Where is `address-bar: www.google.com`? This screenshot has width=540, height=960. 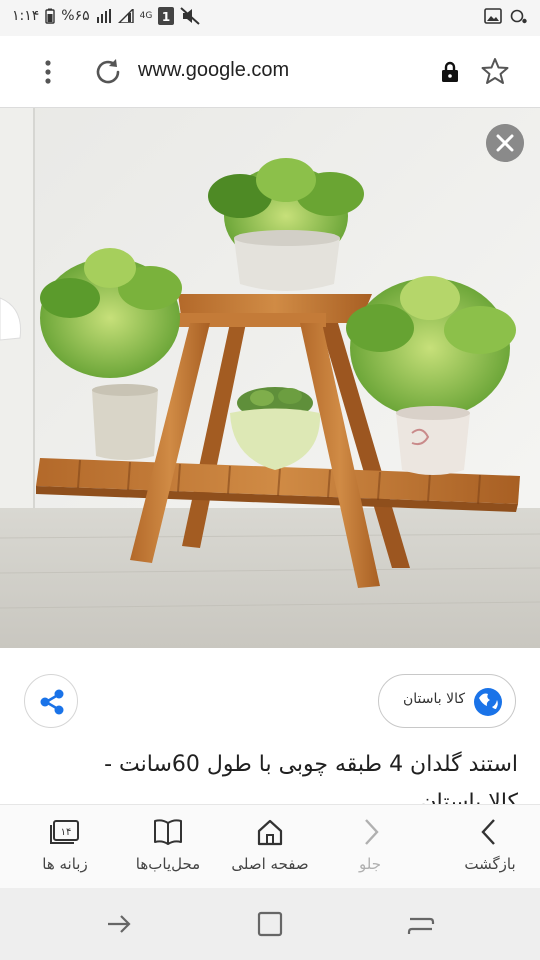
address-bar: www.google.com is located at coordinates (270, 72).